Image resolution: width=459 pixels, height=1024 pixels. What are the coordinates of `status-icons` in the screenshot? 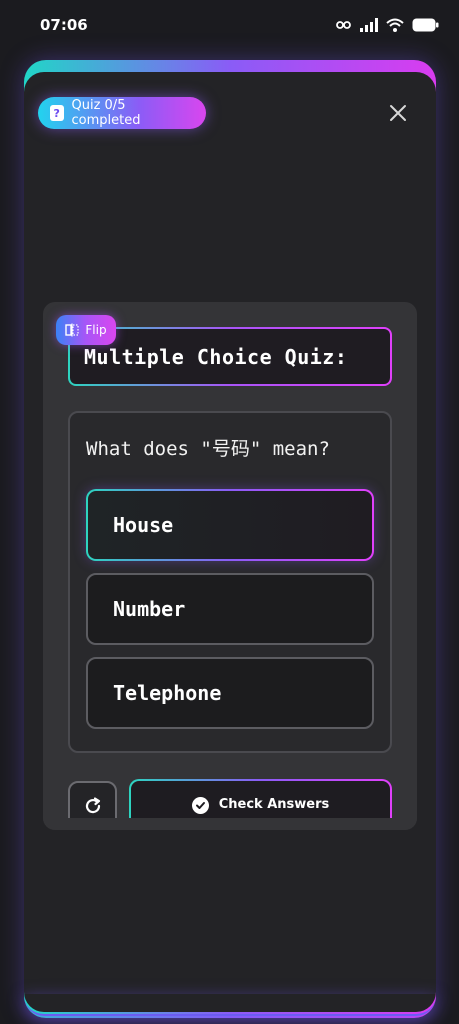 It's located at (387, 25).